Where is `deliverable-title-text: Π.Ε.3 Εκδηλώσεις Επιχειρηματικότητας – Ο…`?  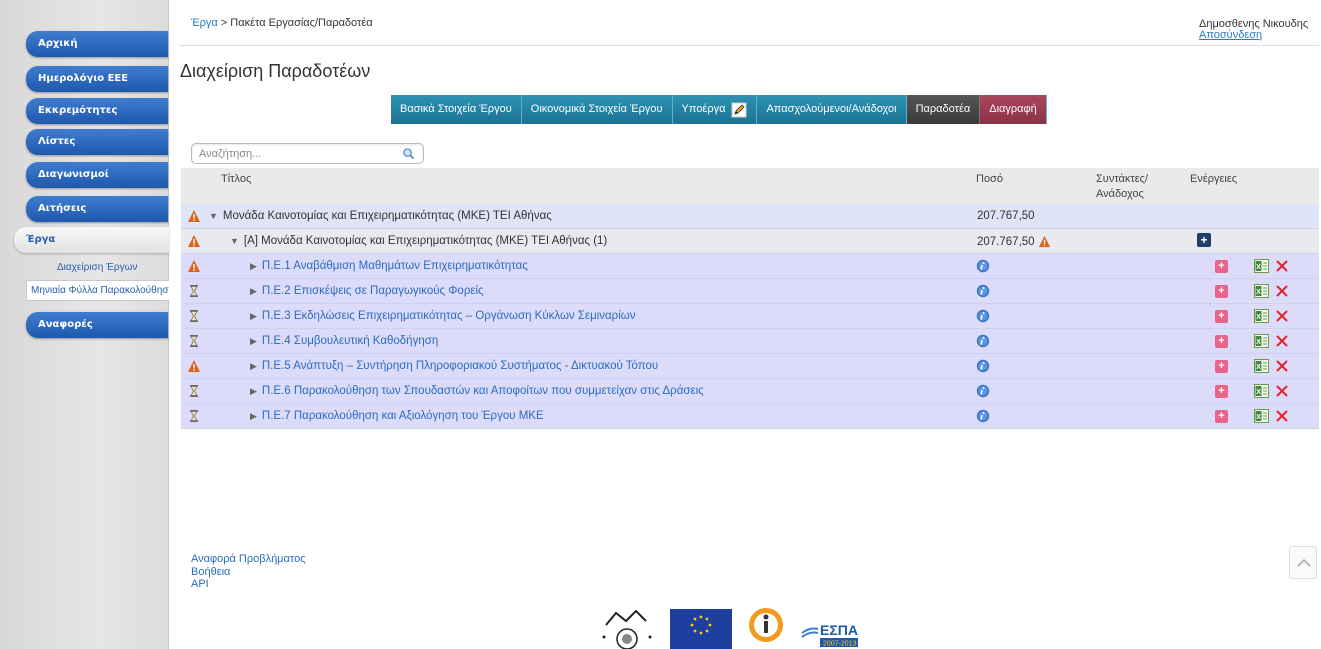
deliverable-title-text: Π.Ε.3 Εκδηλώσεις Επιχειρηματικότητας – Ο… is located at coordinates (448, 316).